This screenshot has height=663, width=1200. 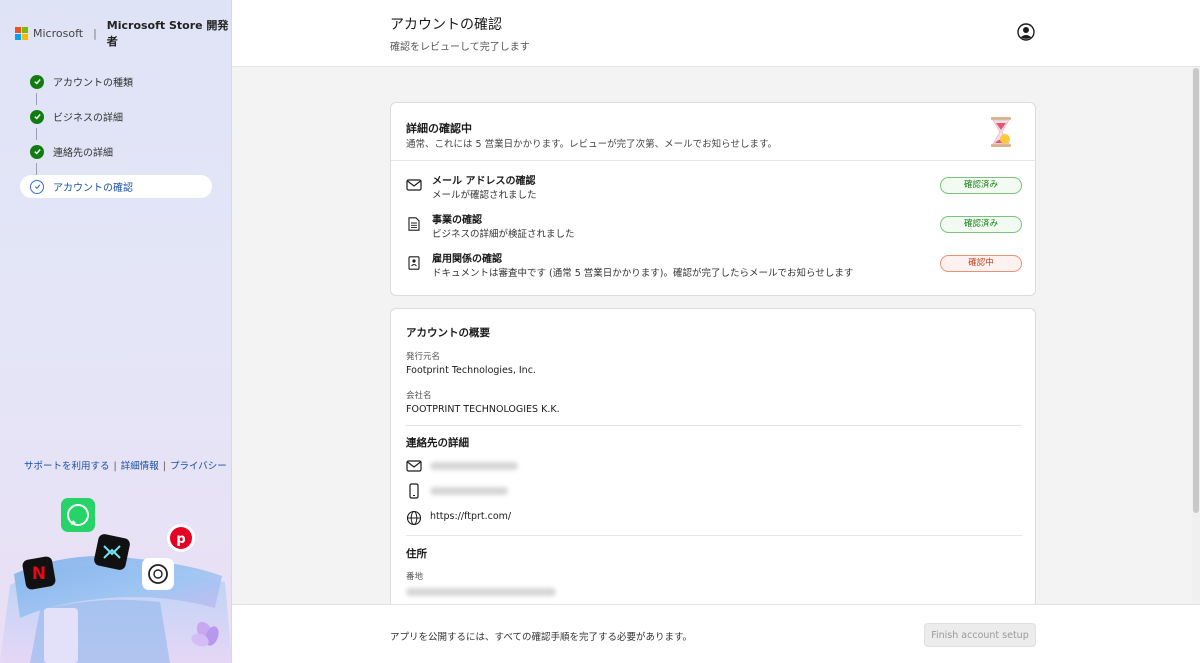 I want to click on verification-item-desc: ビジネスの詳細が検証されました, so click(x=503, y=234).